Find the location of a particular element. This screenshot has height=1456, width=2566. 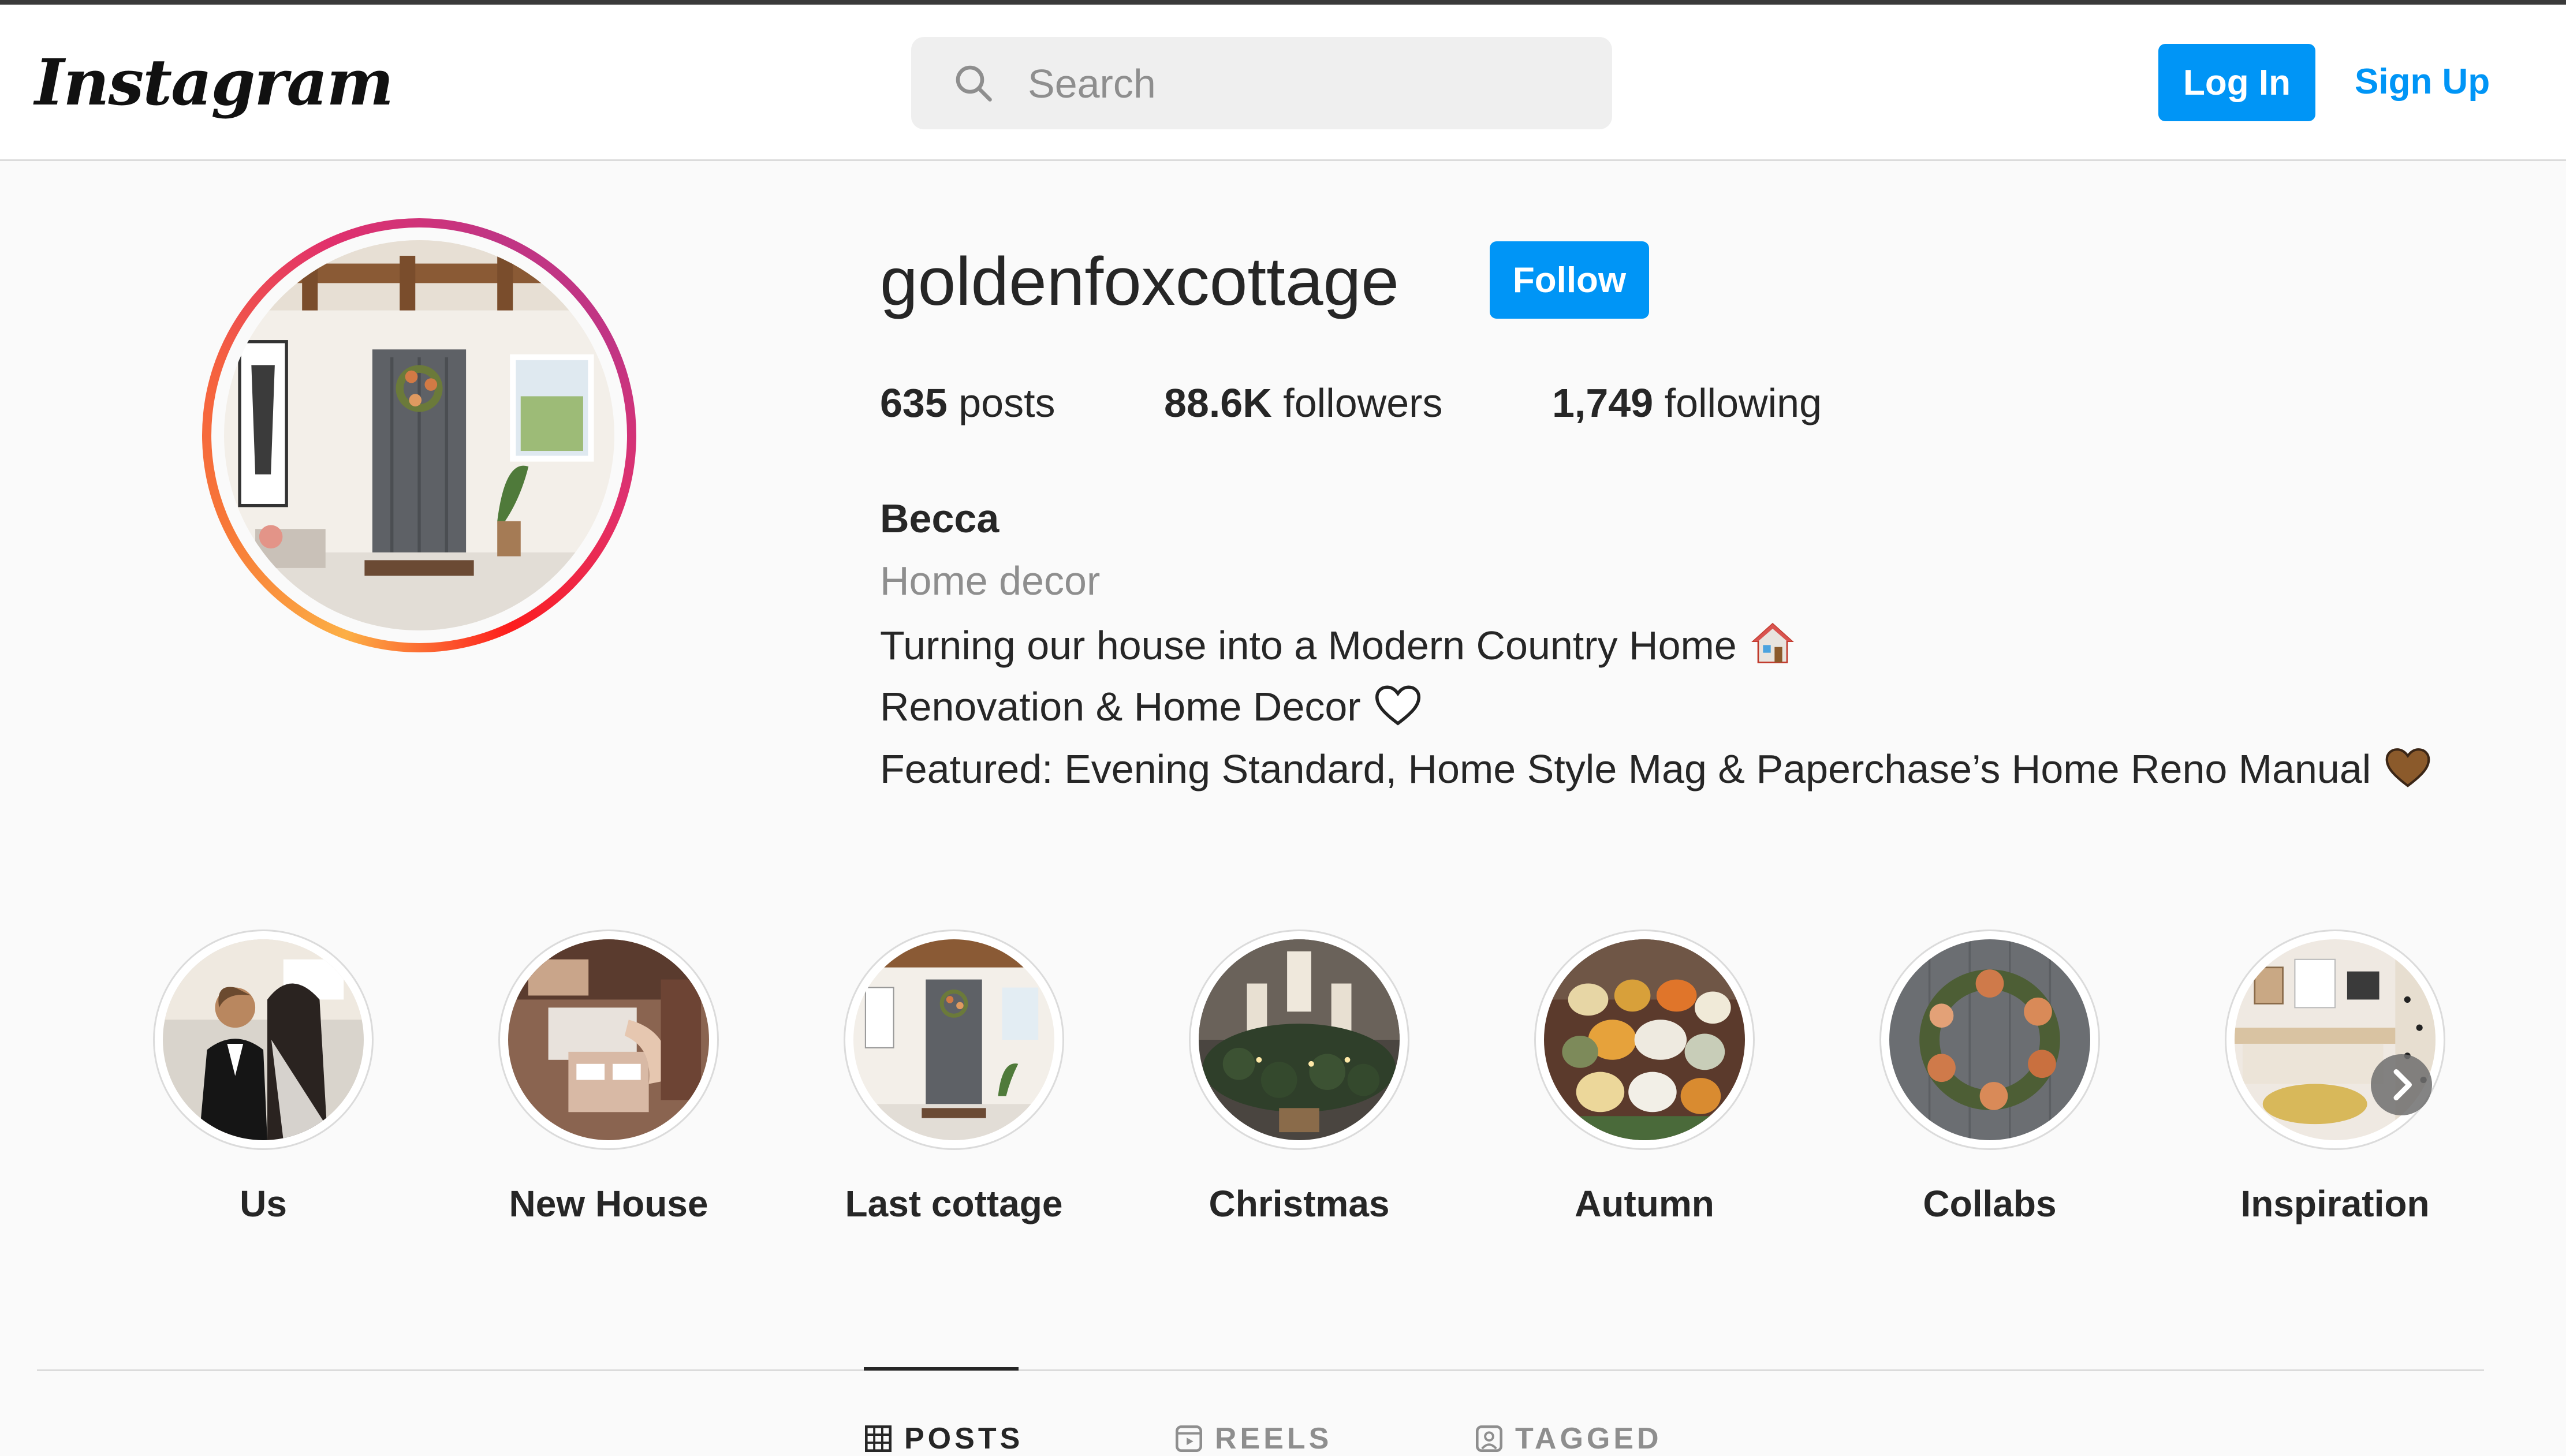

avatar-image is located at coordinates (419, 435).